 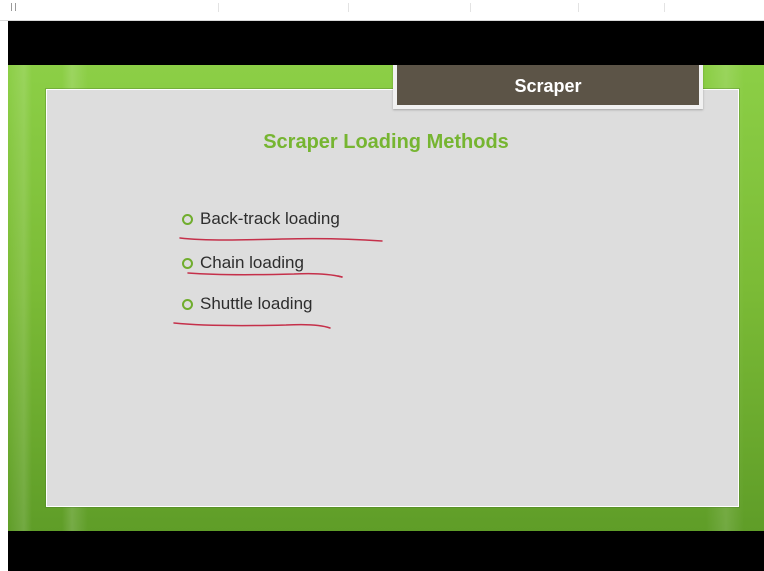 I want to click on slide-tab-title: Scraper, so click(x=548, y=86).